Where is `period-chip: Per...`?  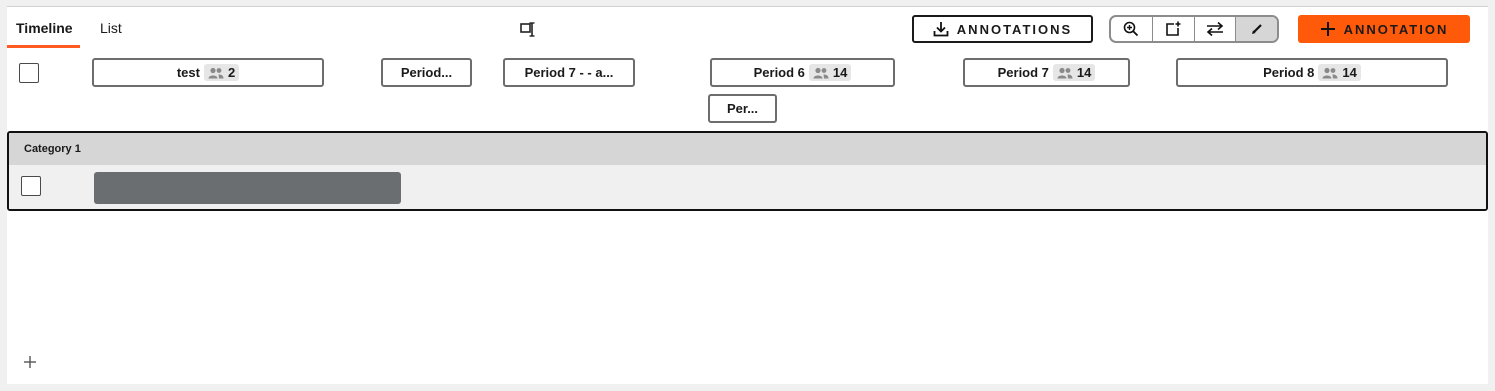
period-chip: Per... is located at coordinates (742, 108).